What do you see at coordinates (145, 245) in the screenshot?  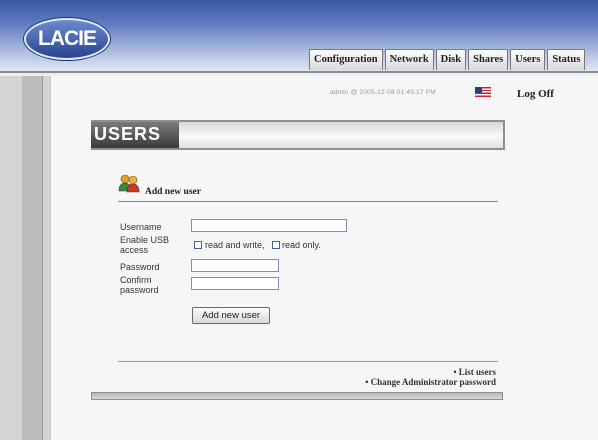 I see `usb-access-label: Enable USB access` at bounding box center [145, 245].